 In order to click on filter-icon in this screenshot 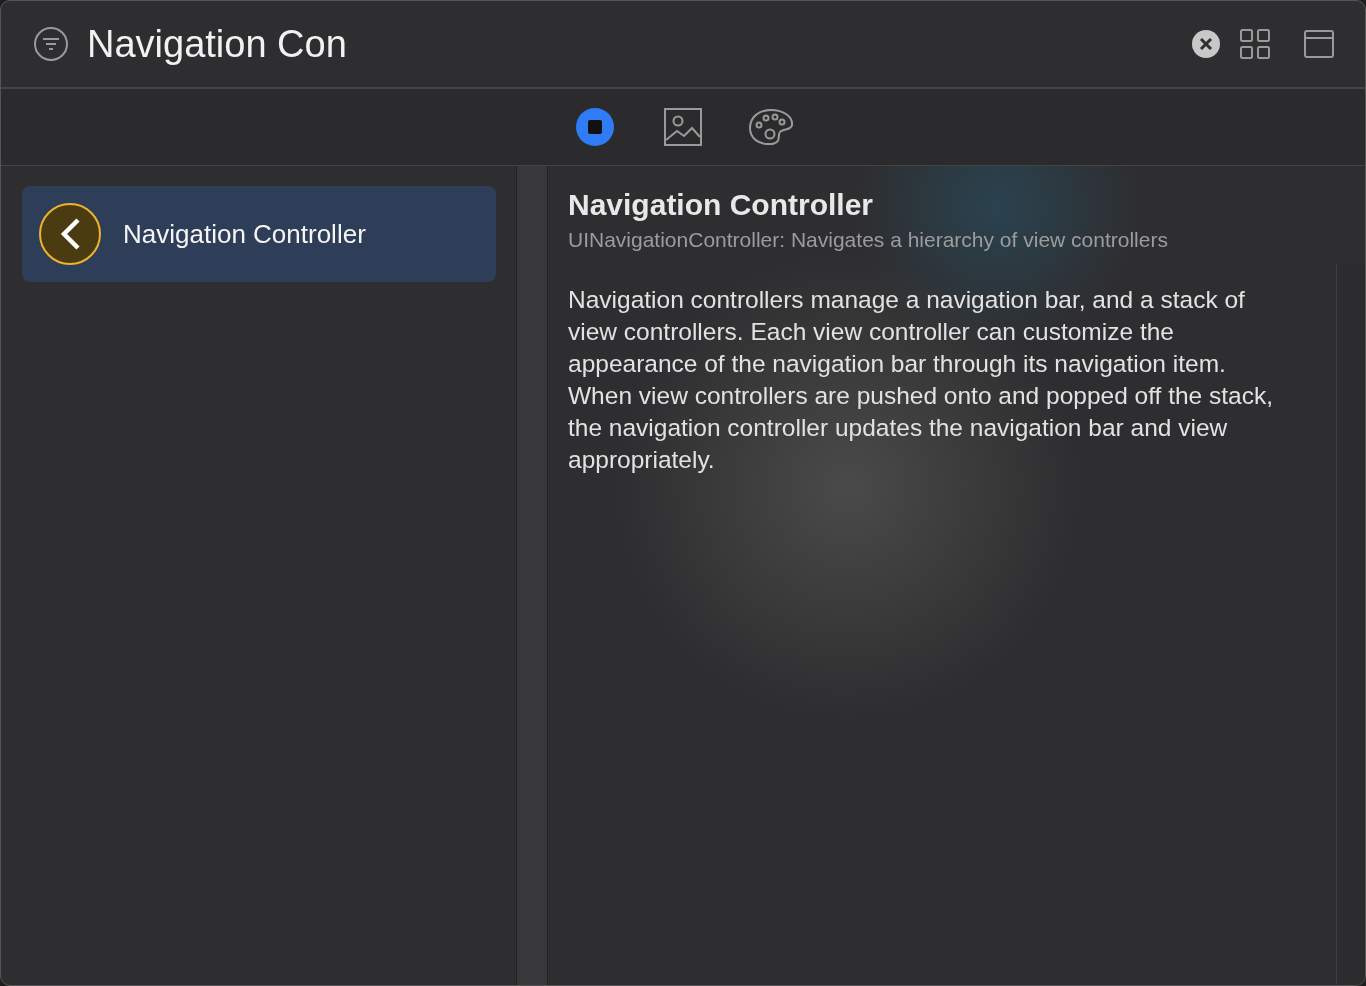, I will do `click(51, 44)`.